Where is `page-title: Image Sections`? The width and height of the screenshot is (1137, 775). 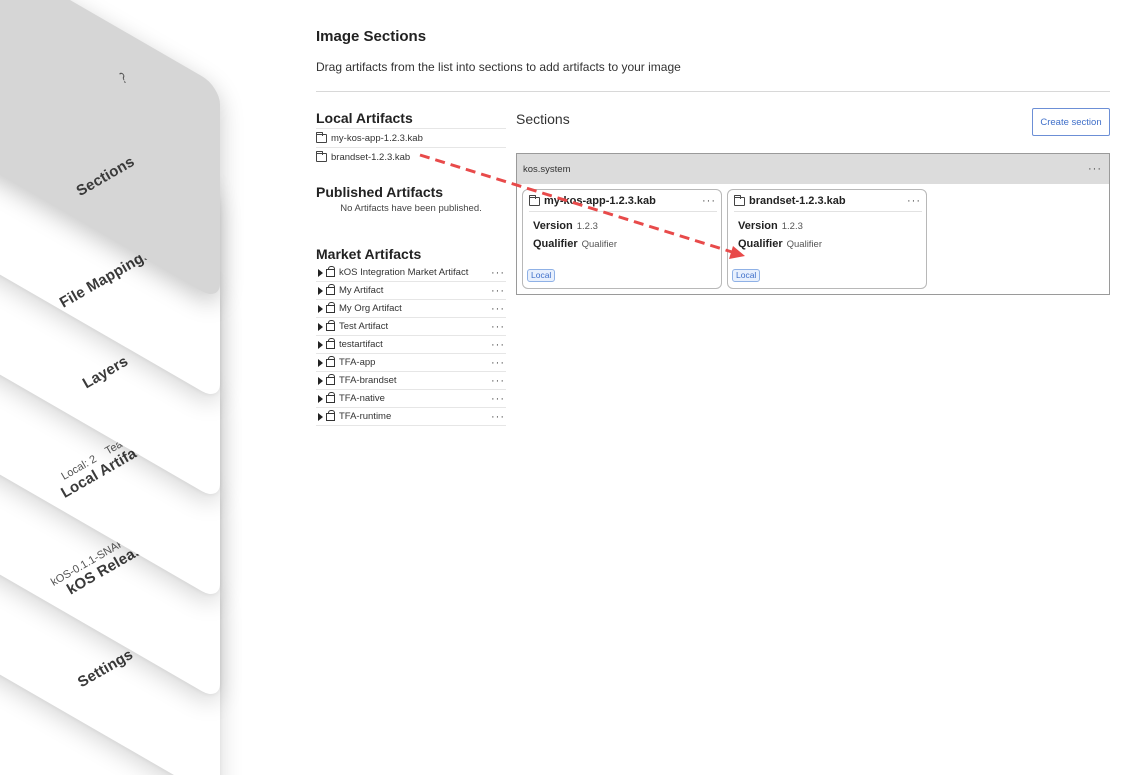
page-title: Image Sections is located at coordinates (371, 36).